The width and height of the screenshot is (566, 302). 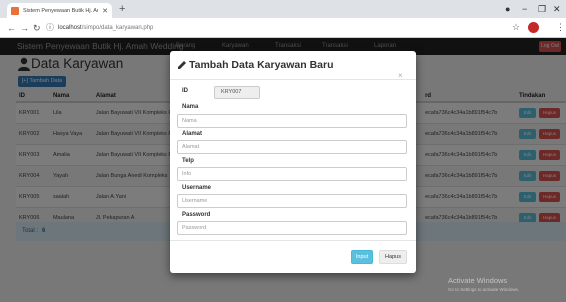 What do you see at coordinates (516, 27) in the screenshot?
I see `star-icon: ☆` at bounding box center [516, 27].